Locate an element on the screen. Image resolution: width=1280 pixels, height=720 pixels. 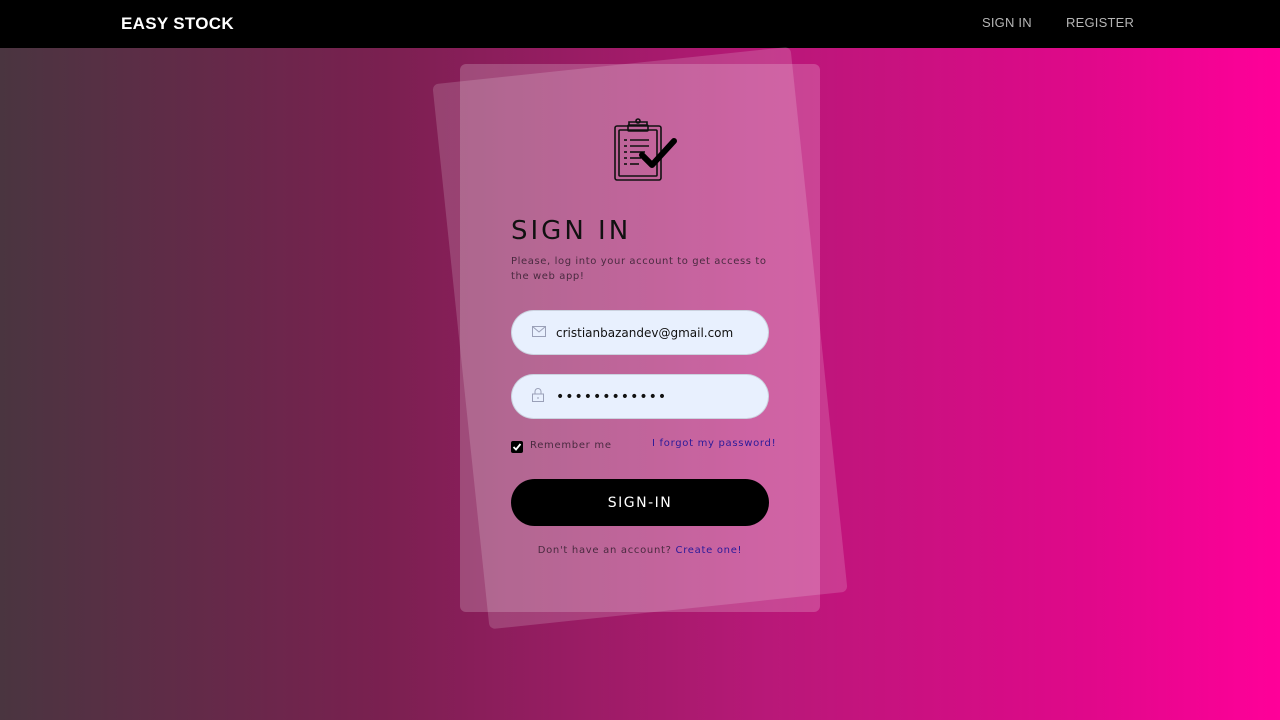
clipboard-check-icon is located at coordinates (644, 151).